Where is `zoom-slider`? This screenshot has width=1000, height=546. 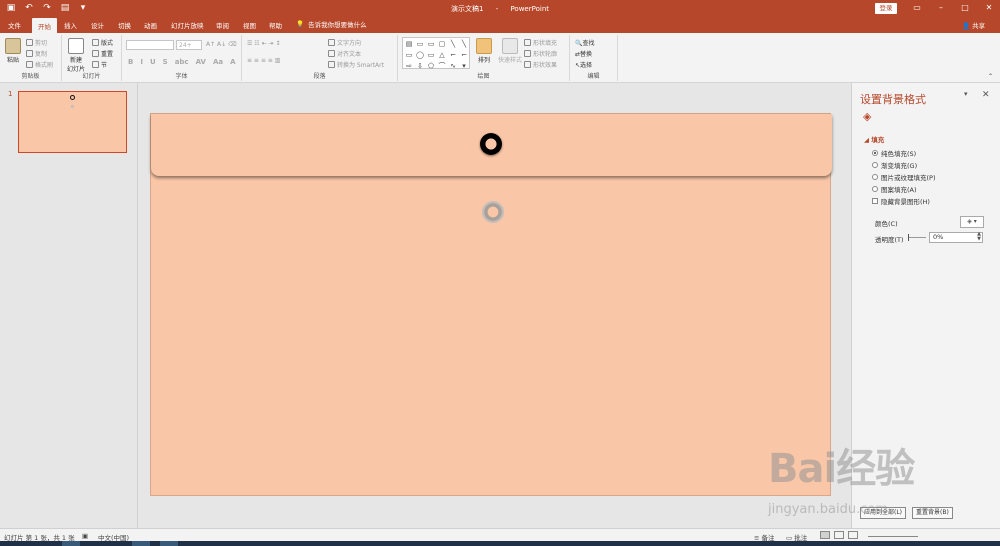
zoom-slider is located at coordinates (893, 536).